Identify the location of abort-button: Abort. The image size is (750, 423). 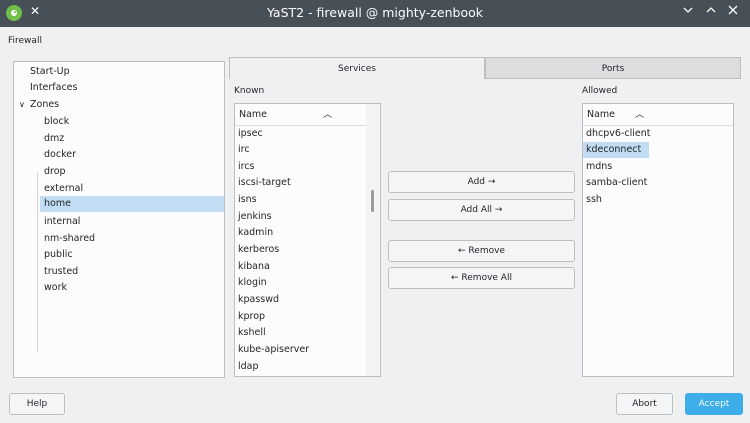
(644, 404).